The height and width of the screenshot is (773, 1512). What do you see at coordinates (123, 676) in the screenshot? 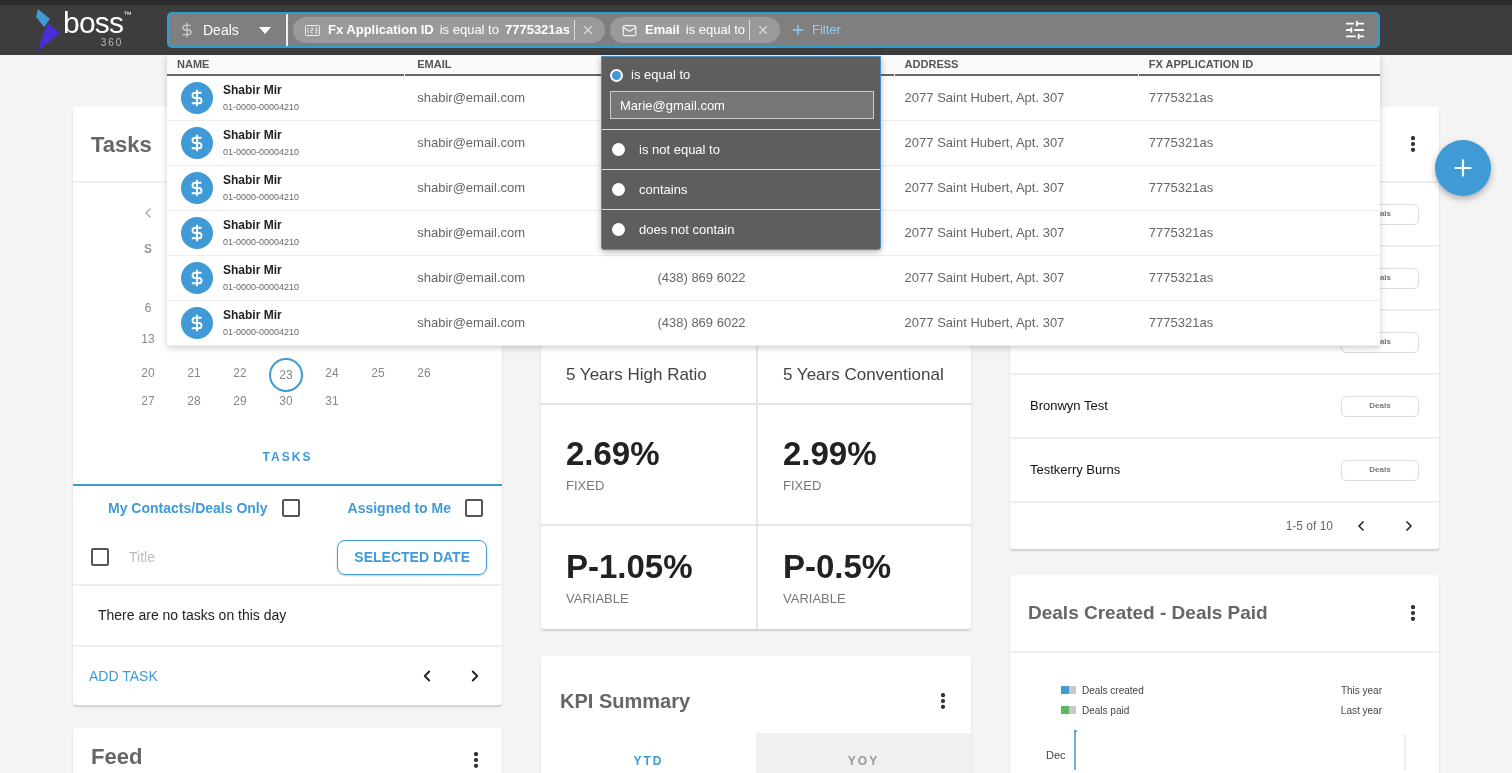
I see `add-task-button: ADD TASK` at bounding box center [123, 676].